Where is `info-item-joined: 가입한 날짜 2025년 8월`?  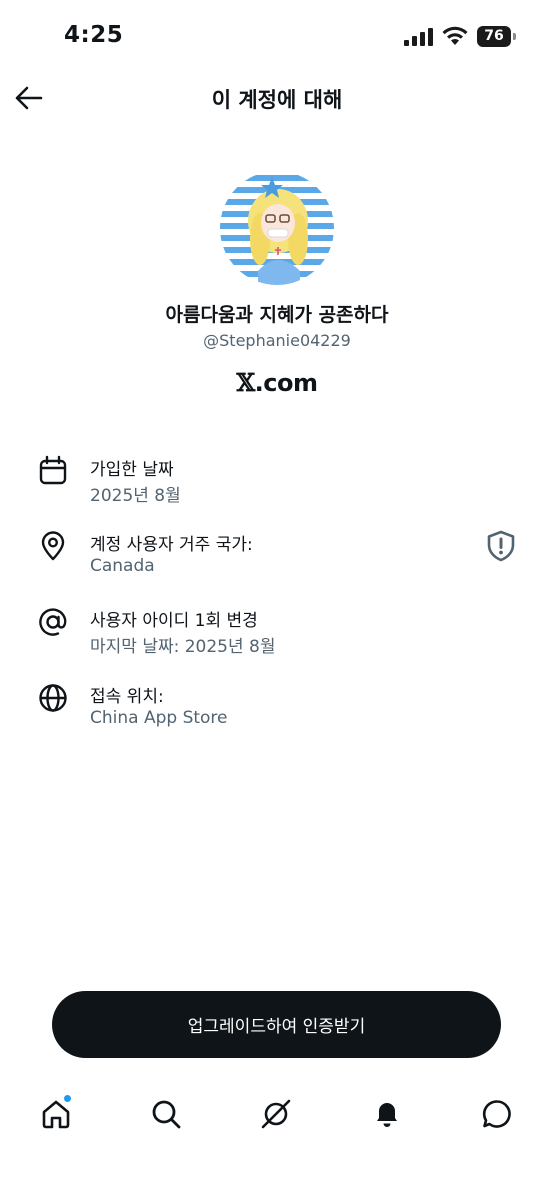 info-item-joined: 가입한 날짜 2025년 8월 is located at coordinates (277, 490).